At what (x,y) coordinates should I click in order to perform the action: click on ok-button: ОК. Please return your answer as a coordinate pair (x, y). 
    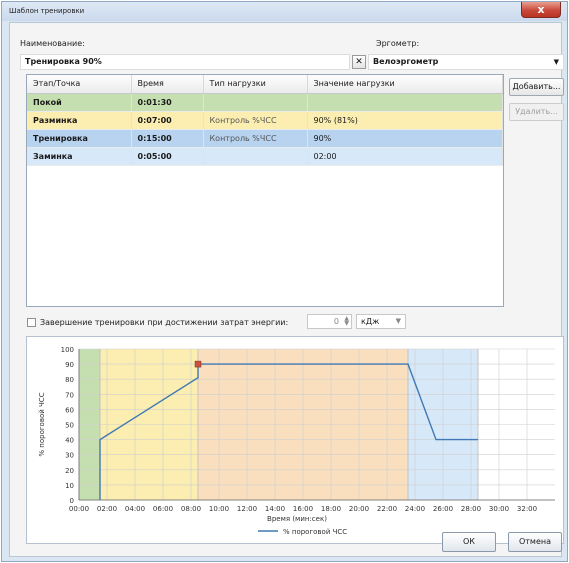
    Looking at the image, I should click on (469, 542).